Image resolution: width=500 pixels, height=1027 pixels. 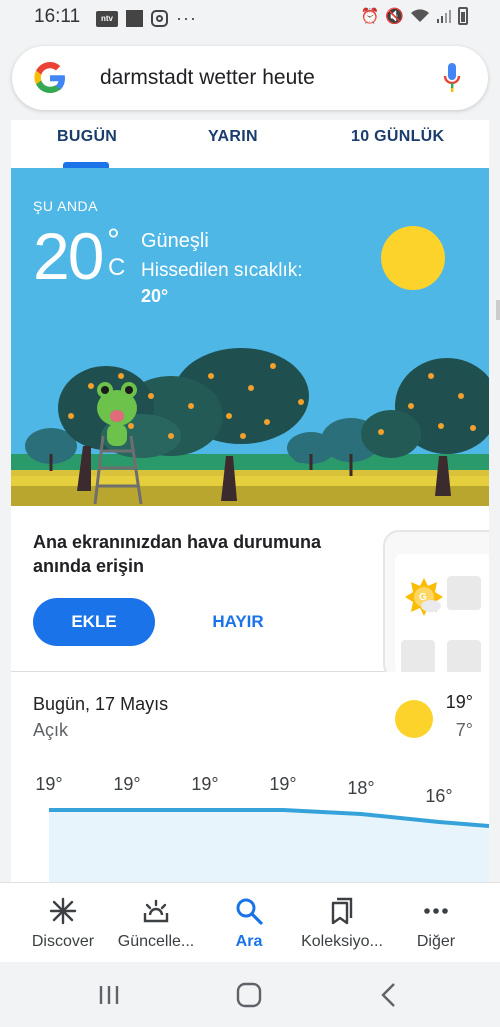 I want to click on nav-label: Ara, so click(x=249, y=941).